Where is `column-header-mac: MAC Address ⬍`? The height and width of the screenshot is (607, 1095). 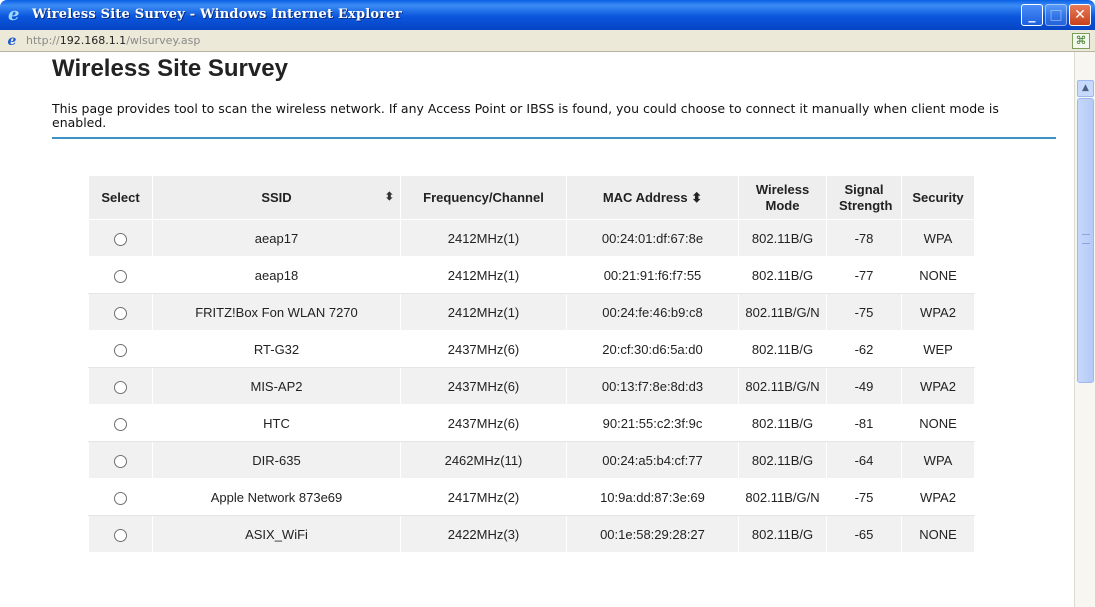
column-header-mac: MAC Address ⬍ is located at coordinates (652, 197).